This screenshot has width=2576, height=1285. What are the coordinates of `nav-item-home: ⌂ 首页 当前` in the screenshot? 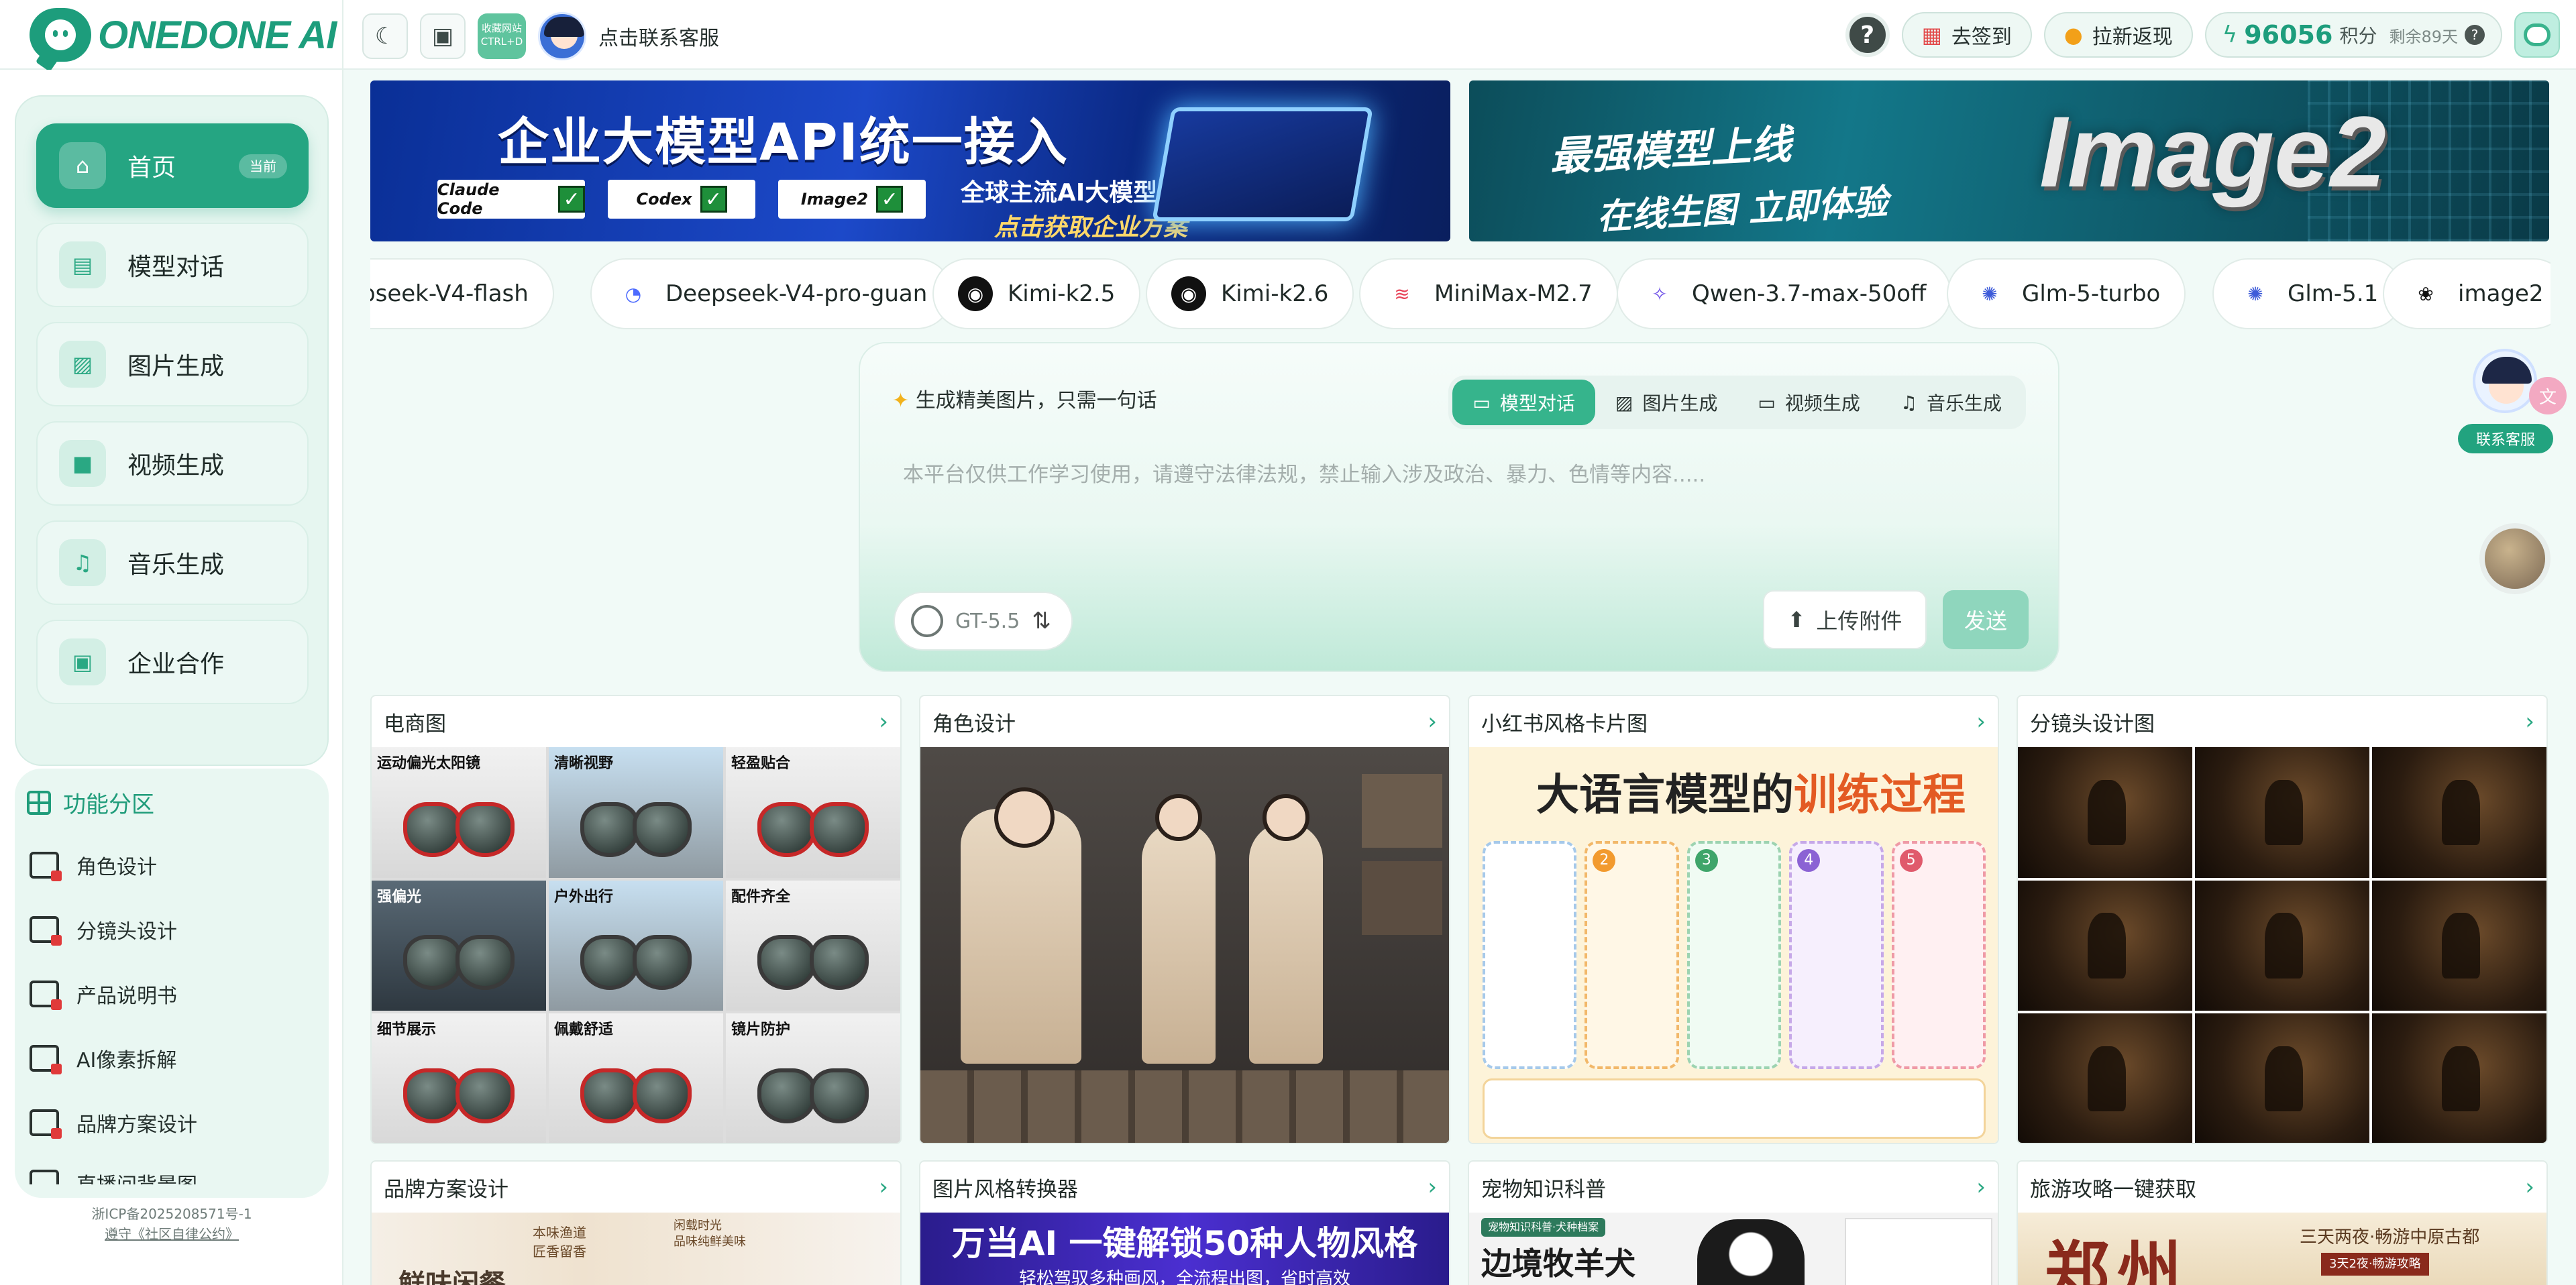 It's located at (172, 165).